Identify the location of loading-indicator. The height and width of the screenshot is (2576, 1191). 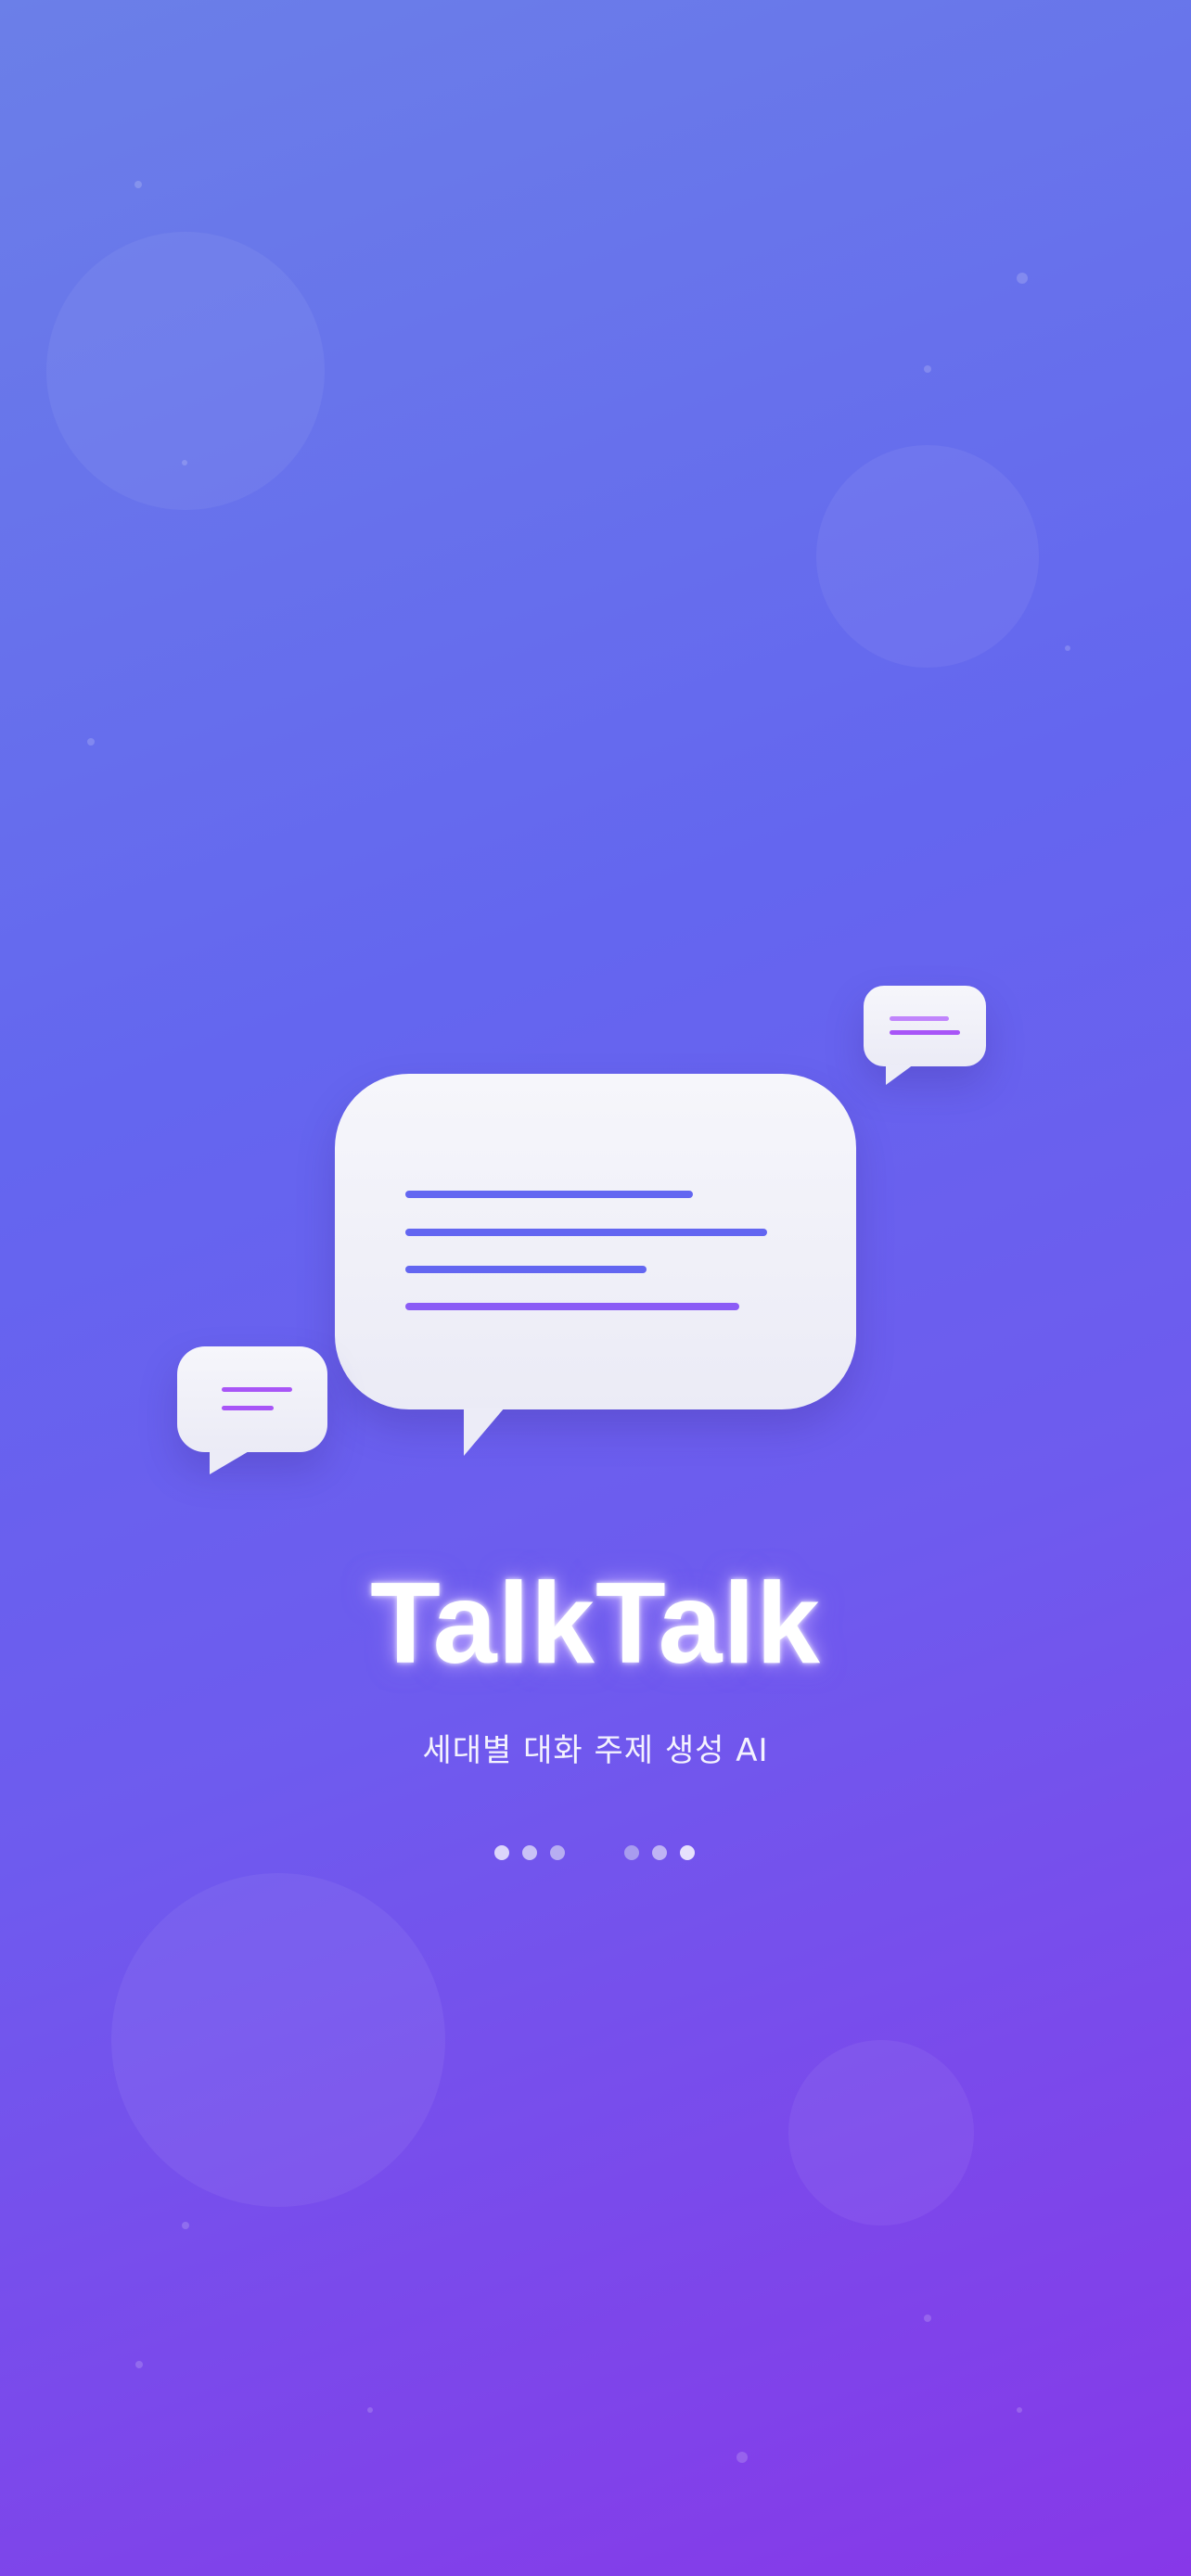
(595, 1854).